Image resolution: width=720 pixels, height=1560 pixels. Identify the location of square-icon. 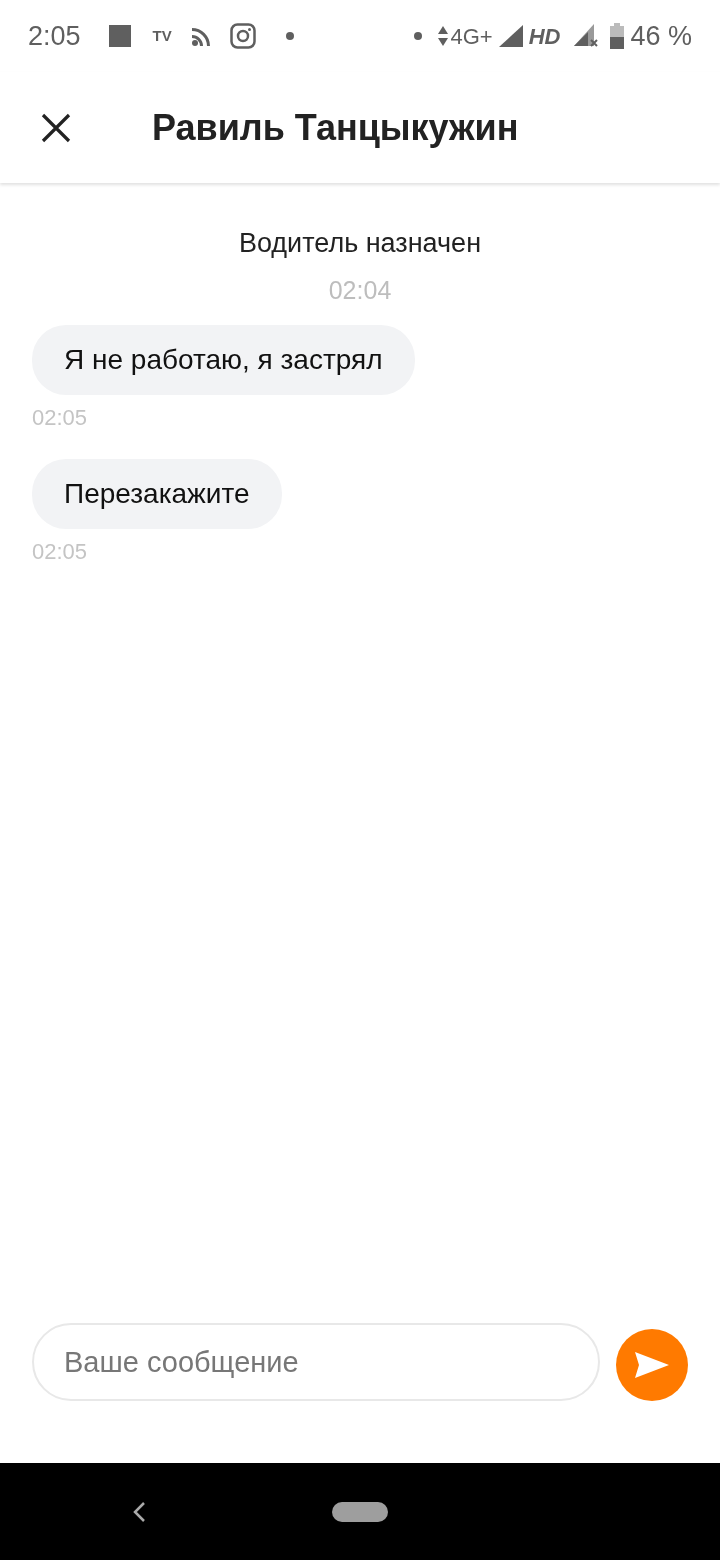
(119, 36).